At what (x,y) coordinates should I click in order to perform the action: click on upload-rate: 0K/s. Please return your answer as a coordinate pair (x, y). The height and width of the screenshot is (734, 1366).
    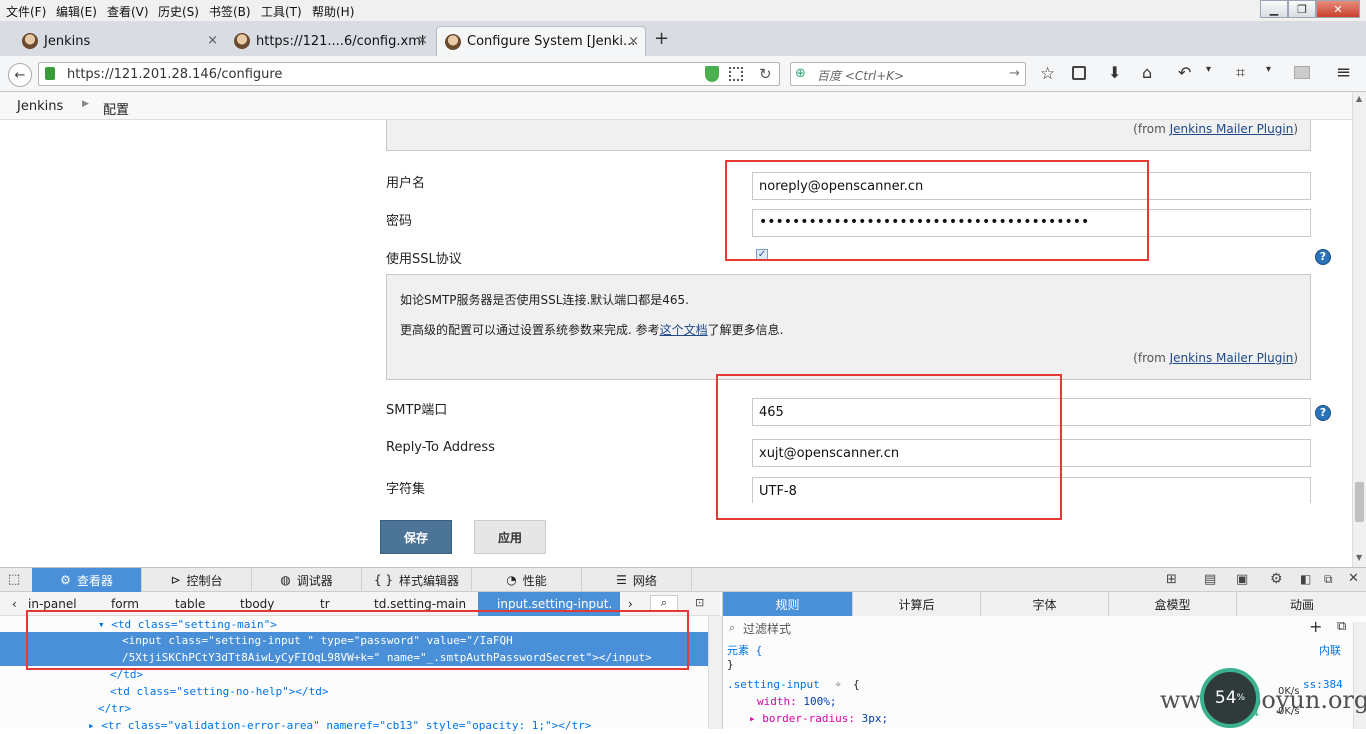
    Looking at the image, I should click on (1289, 691).